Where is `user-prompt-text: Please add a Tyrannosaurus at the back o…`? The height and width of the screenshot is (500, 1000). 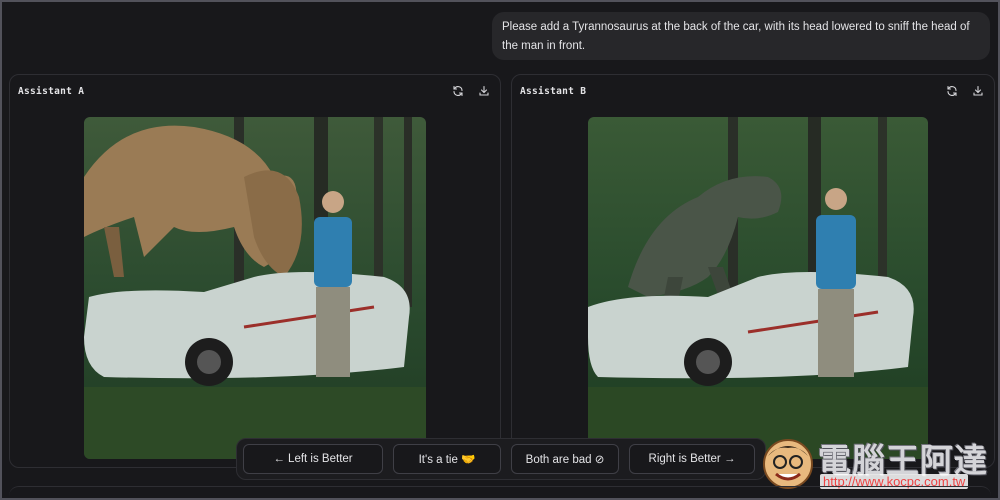
user-prompt-text: Please add a Tyrannosaurus at the back o… is located at coordinates (736, 36).